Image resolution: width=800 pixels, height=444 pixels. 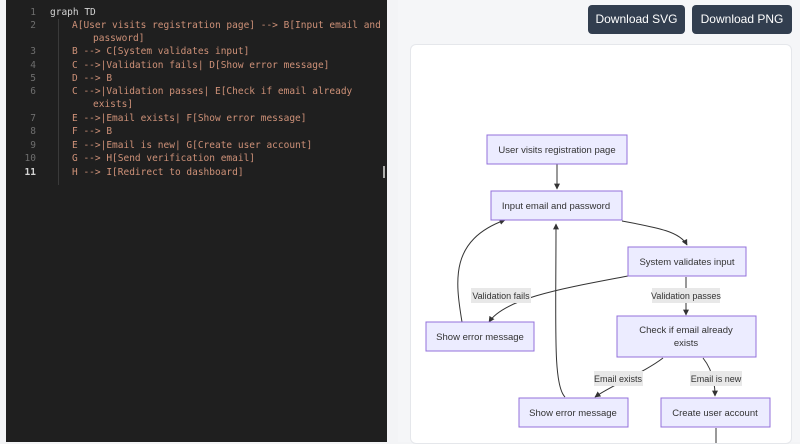 What do you see at coordinates (556, 150) in the screenshot?
I see `node-label: User visits registration page` at bounding box center [556, 150].